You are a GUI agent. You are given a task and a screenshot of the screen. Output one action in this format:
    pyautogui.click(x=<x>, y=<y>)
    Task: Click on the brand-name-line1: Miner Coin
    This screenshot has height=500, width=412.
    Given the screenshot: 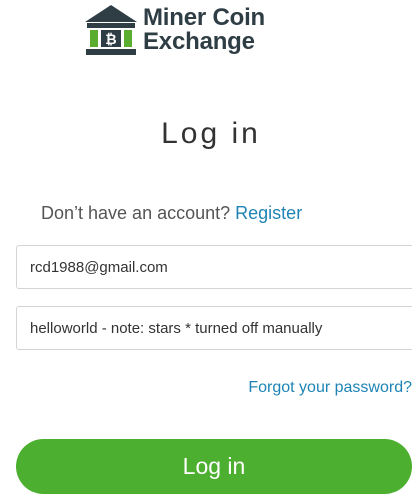 What is the action you would take?
    pyautogui.click(x=204, y=17)
    